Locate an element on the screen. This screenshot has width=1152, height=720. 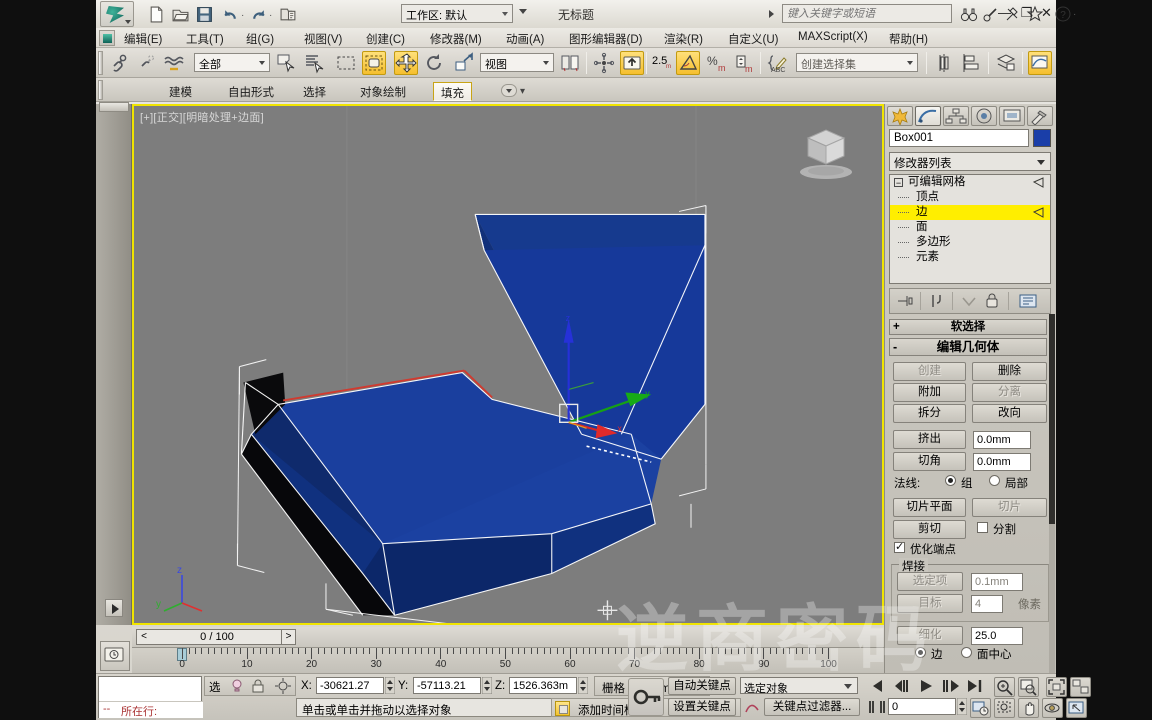
extrude-amount-field: 0.0mm is located at coordinates (1002, 440).